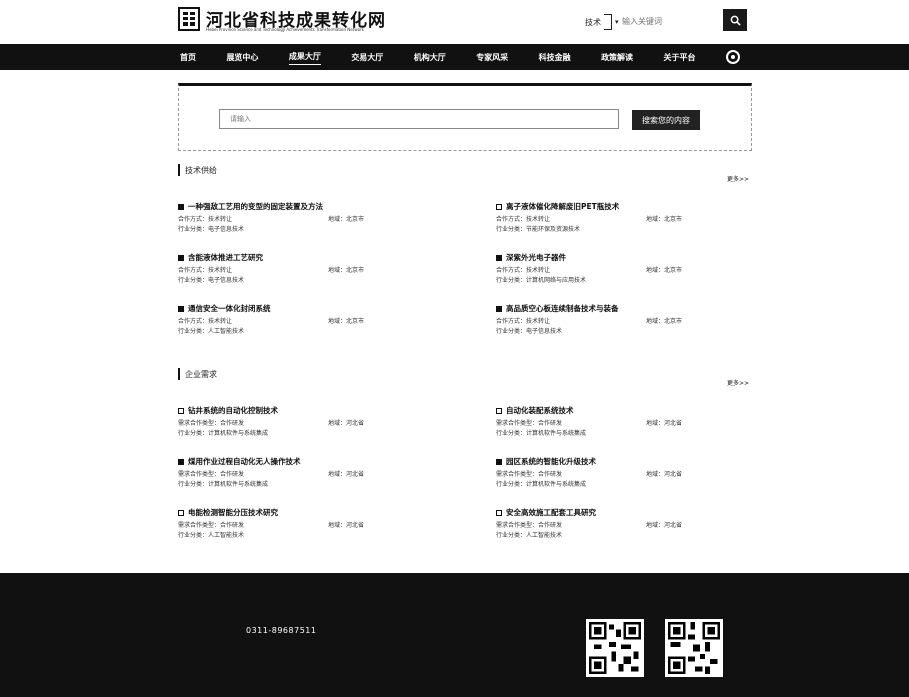 This screenshot has height=697, width=909. I want to click on nav-item-home: 首页, so click(188, 57).